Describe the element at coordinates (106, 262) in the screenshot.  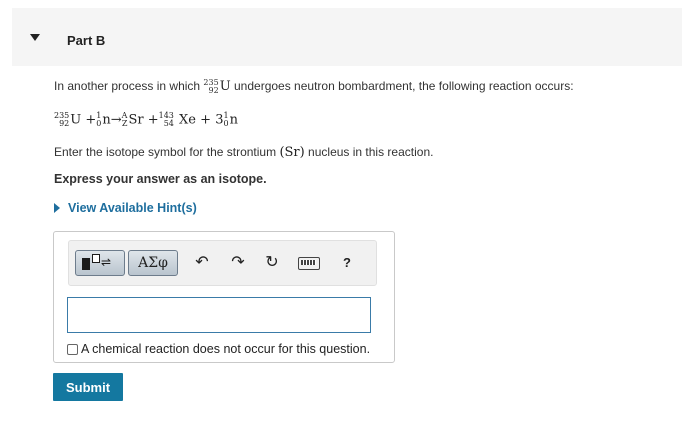
I see `template-arrows-icon: ⇌` at that location.